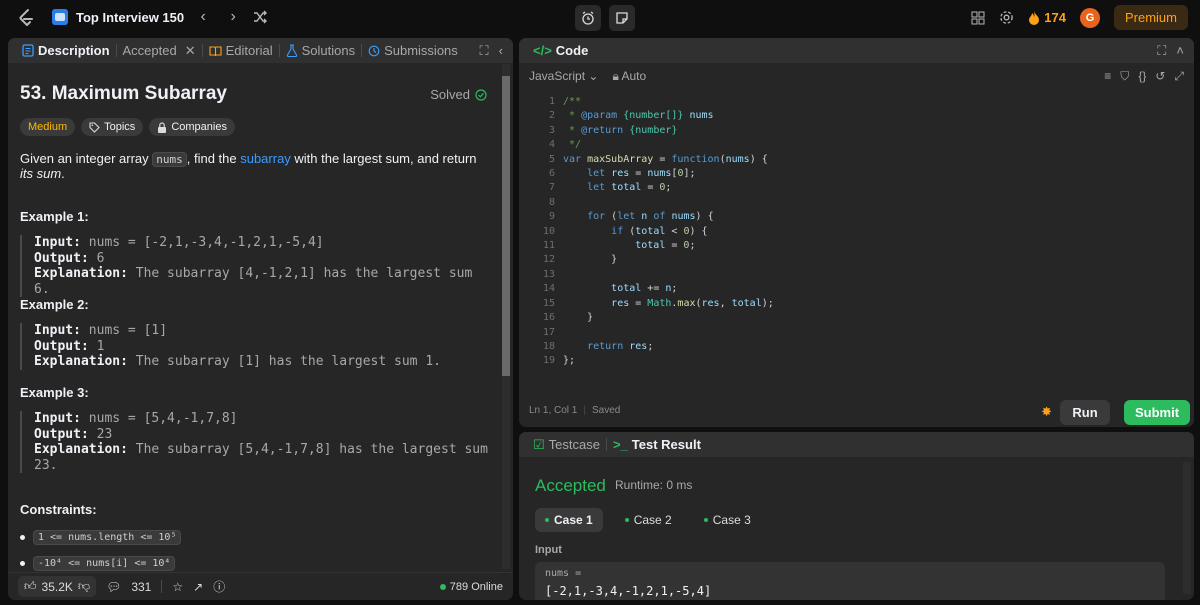 This screenshot has height=605, width=1200. I want to click on bookmark-icon: ⛉, so click(1124, 76).